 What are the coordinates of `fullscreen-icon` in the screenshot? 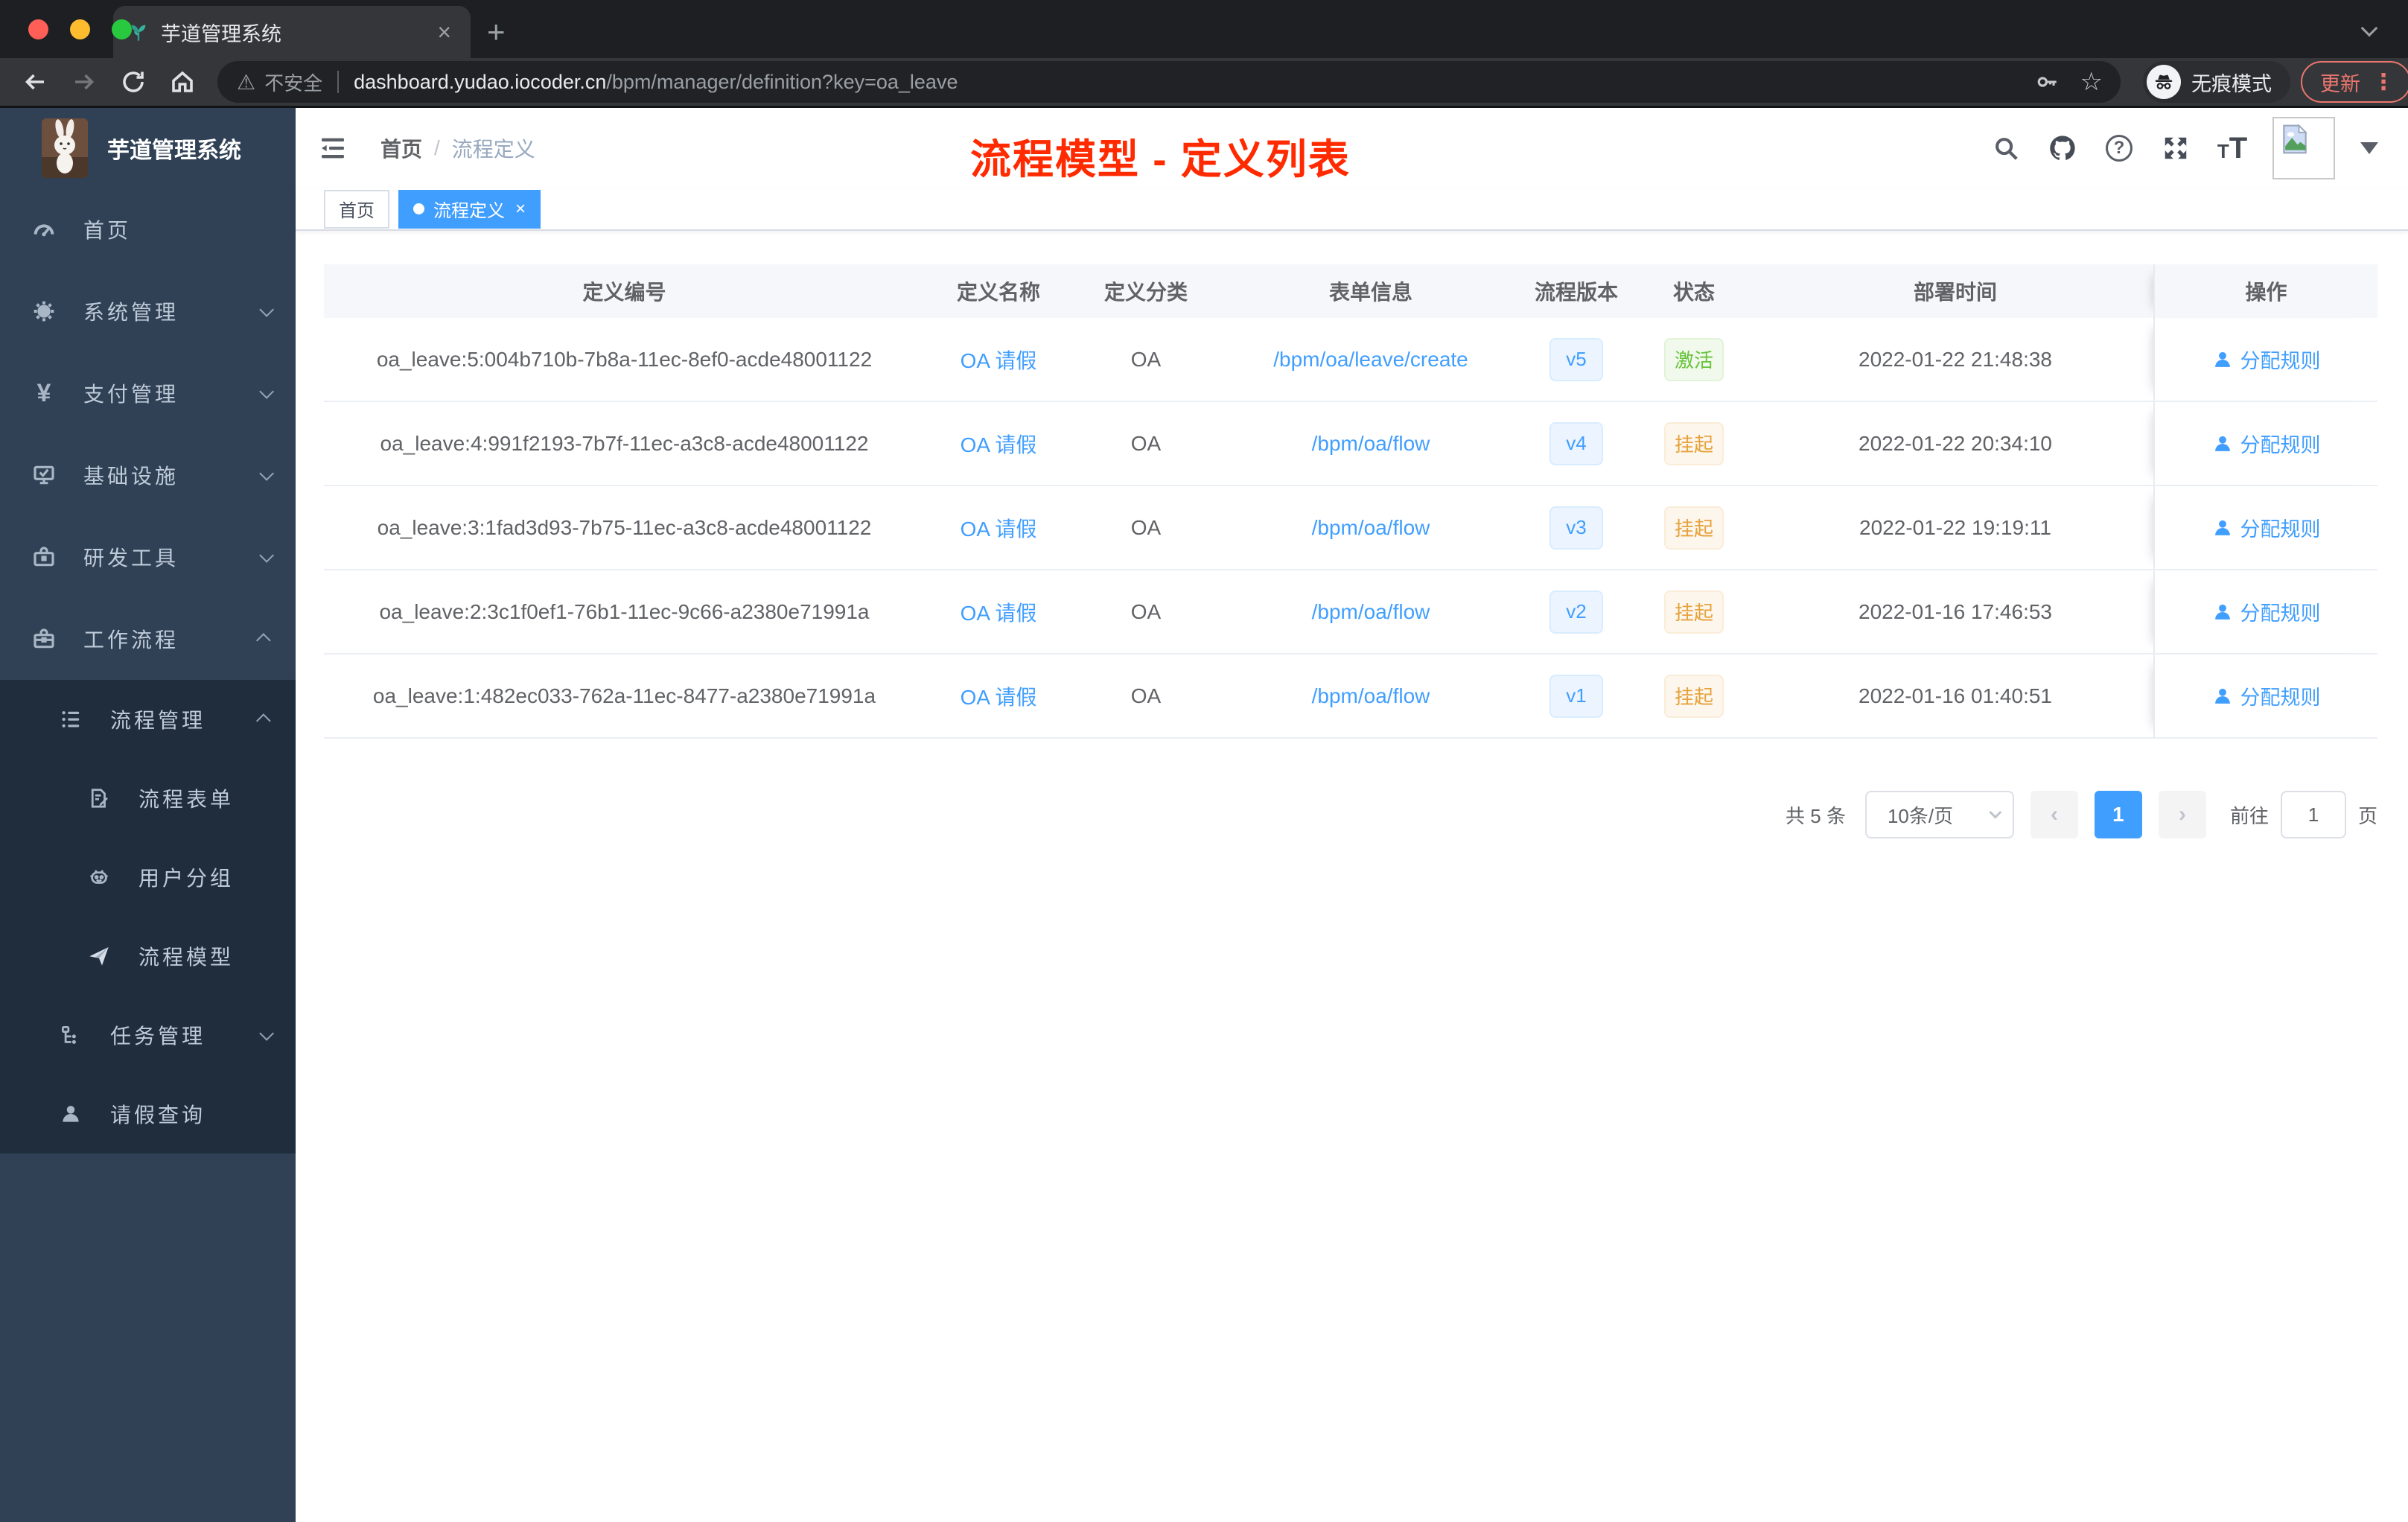 It's located at (2175, 148).